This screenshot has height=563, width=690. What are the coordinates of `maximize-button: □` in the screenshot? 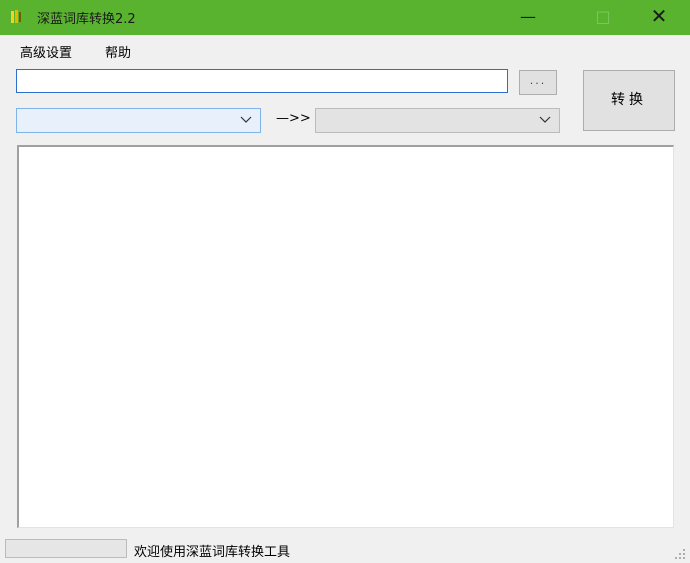 It's located at (603, 17).